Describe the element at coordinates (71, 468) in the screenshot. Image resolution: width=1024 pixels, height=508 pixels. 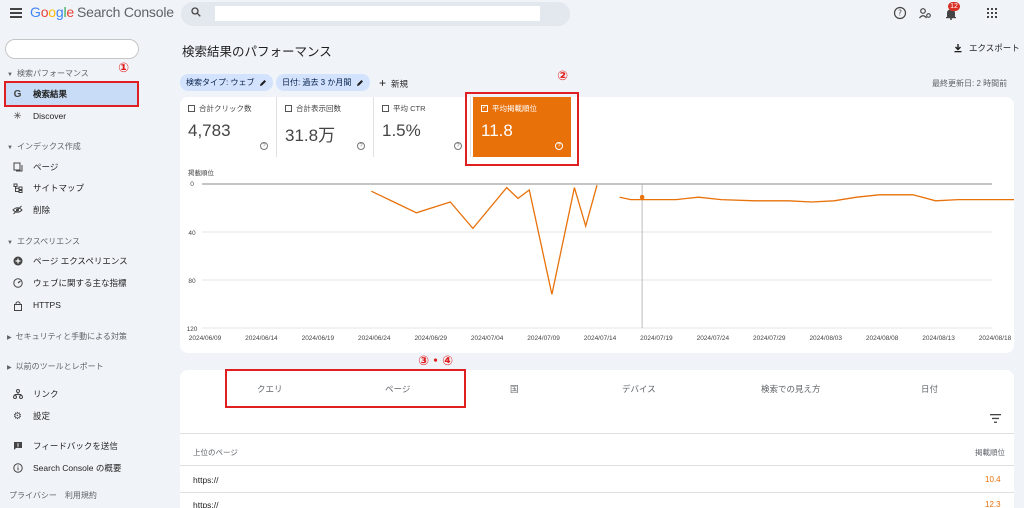
I see `sidebar-item-about: Search Console の概要` at that location.